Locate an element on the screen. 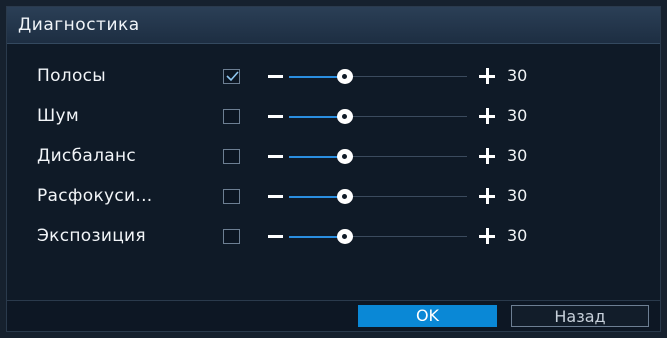  imbalance-checkbox is located at coordinates (231, 156).